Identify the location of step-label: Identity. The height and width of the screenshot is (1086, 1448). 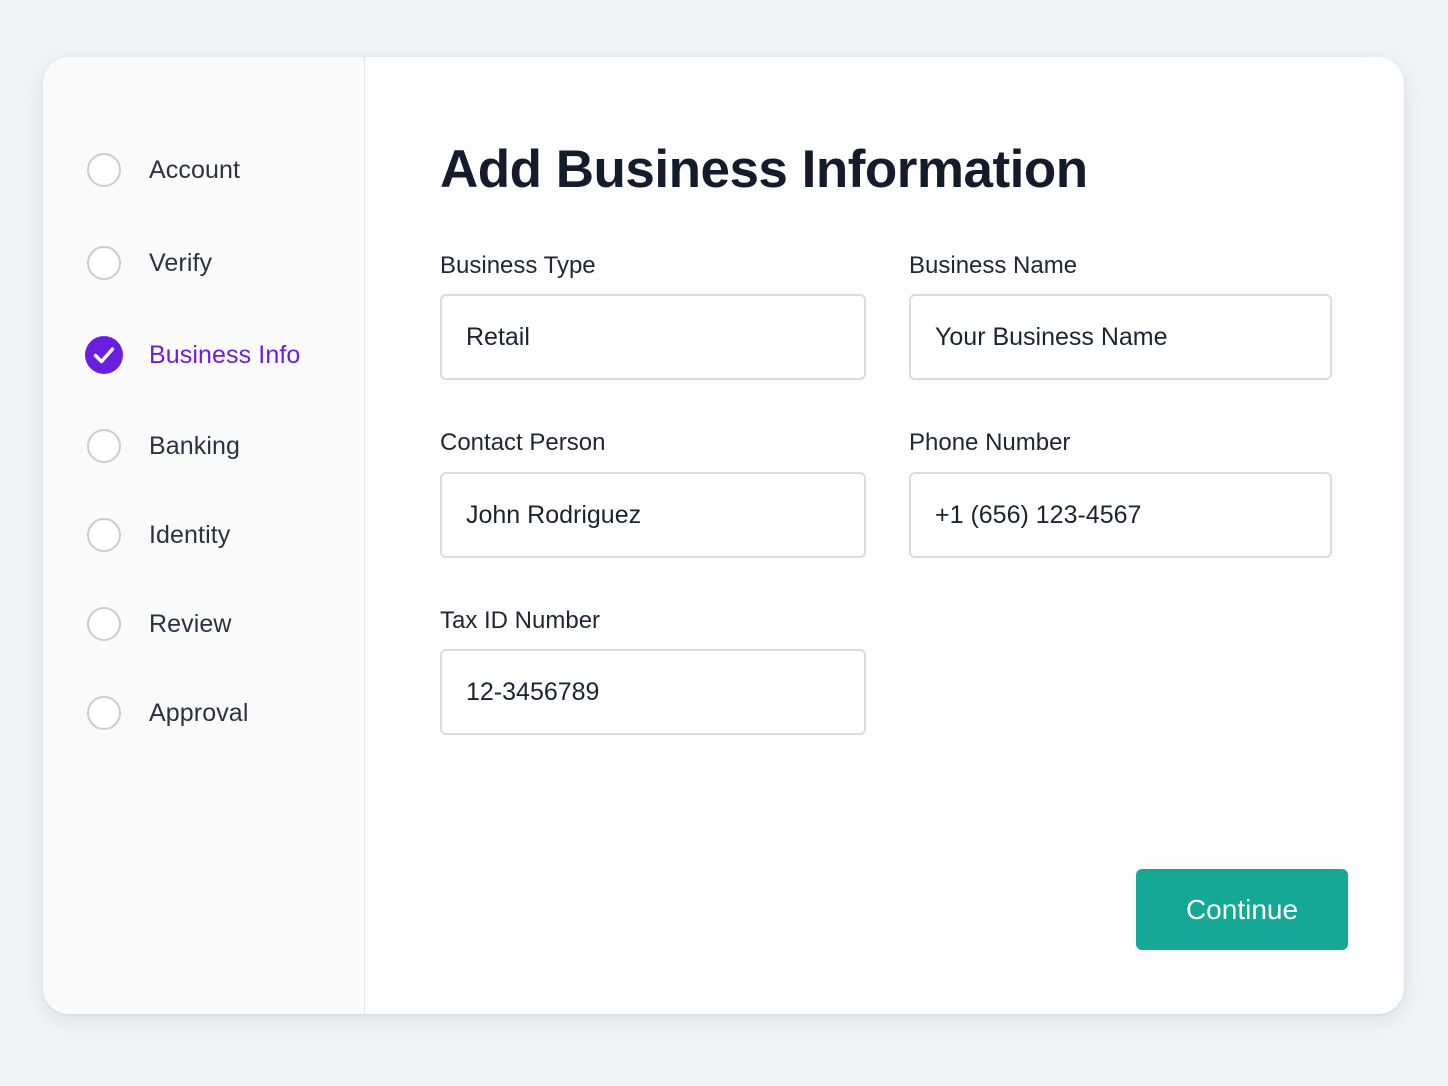
(190, 534).